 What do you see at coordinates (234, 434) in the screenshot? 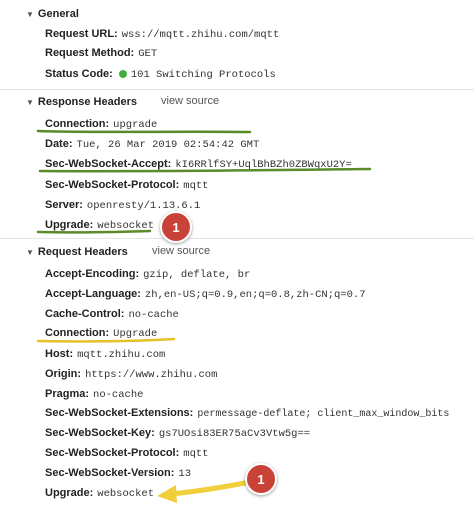
I see `header-value: gs7UOsi83ER75aCv3Vtw5g==` at bounding box center [234, 434].